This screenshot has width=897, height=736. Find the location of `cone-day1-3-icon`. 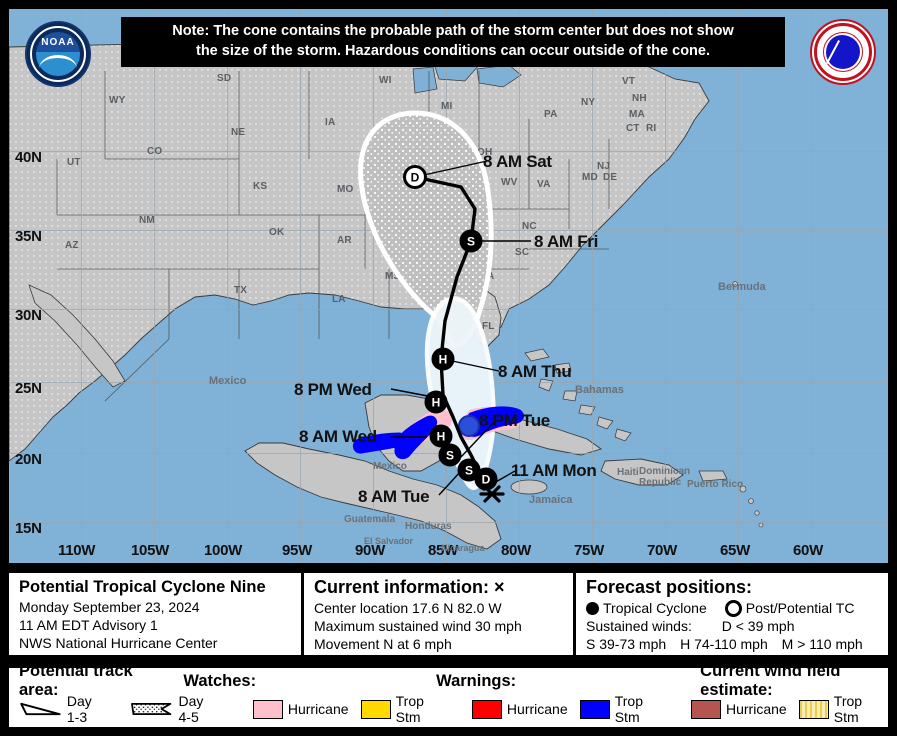

cone-day1-3-icon is located at coordinates (40, 709).